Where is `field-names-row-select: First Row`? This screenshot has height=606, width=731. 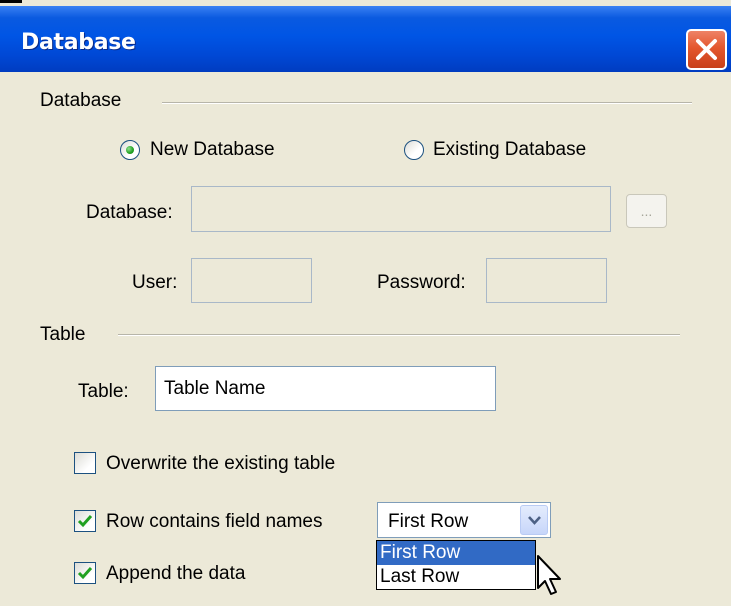 field-names-row-select: First Row is located at coordinates (464, 520).